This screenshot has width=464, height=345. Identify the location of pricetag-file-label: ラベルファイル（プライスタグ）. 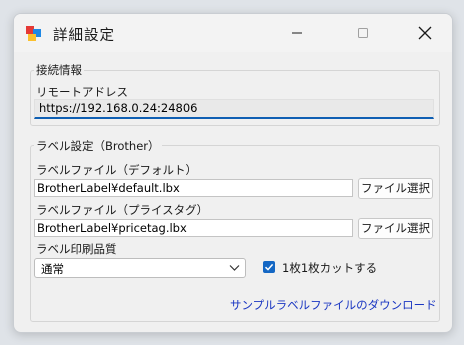
(122, 210).